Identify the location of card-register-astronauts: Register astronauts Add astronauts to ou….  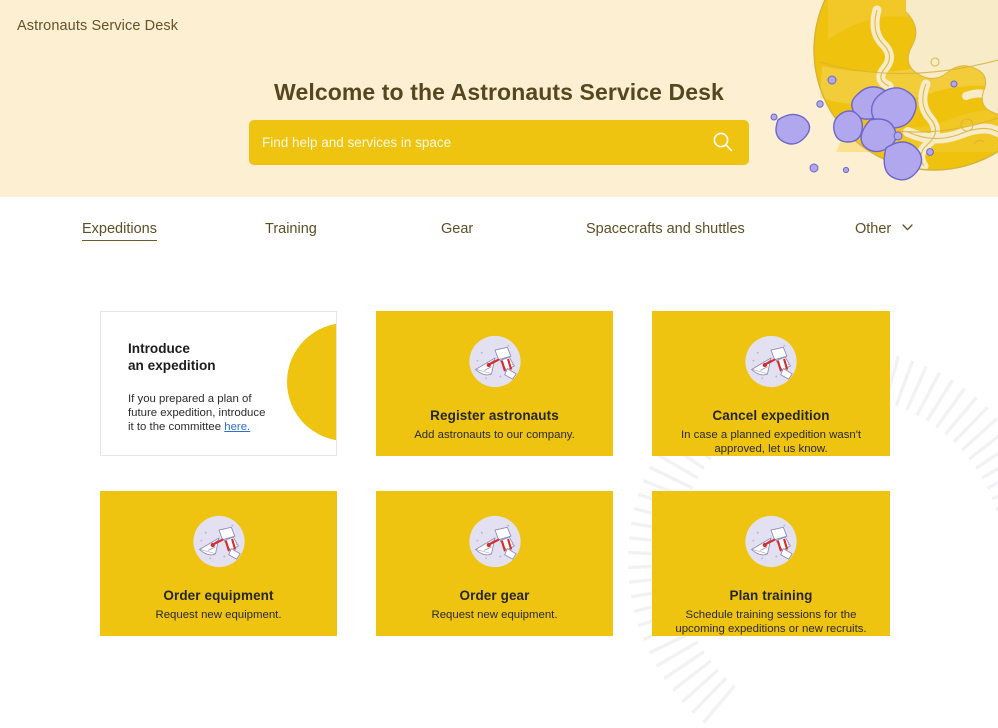
(494, 383).